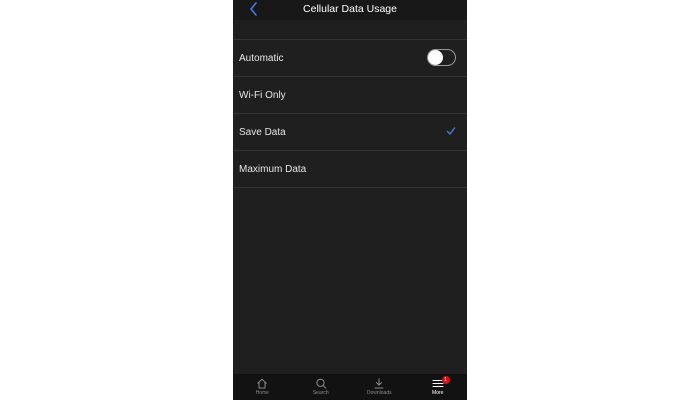 Image resolution: width=700 pixels, height=400 pixels. I want to click on tab-label: Downloads, so click(379, 393).